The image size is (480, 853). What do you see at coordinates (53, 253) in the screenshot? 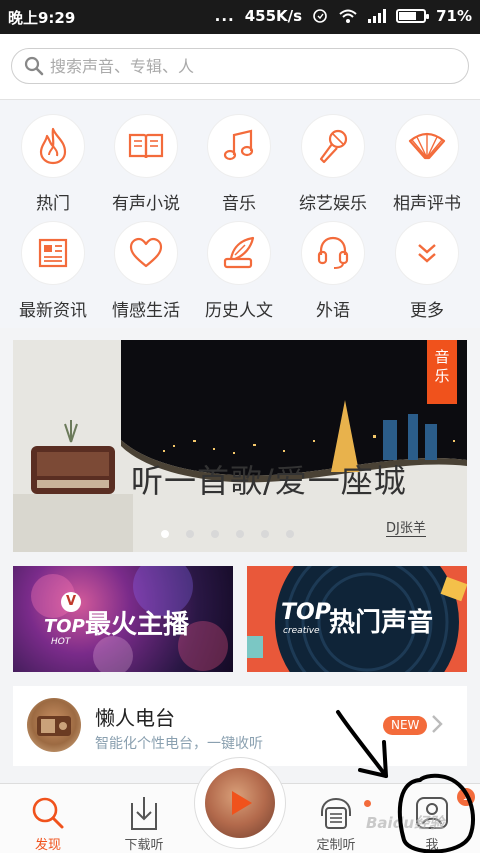
I see `newspaper-icon` at bounding box center [53, 253].